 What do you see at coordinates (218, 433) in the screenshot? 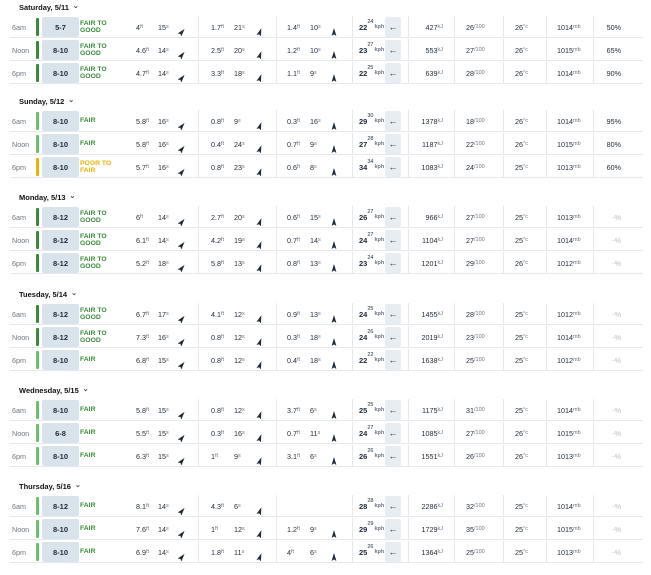
I see `swell2-height: 0.3 ft` at bounding box center [218, 433].